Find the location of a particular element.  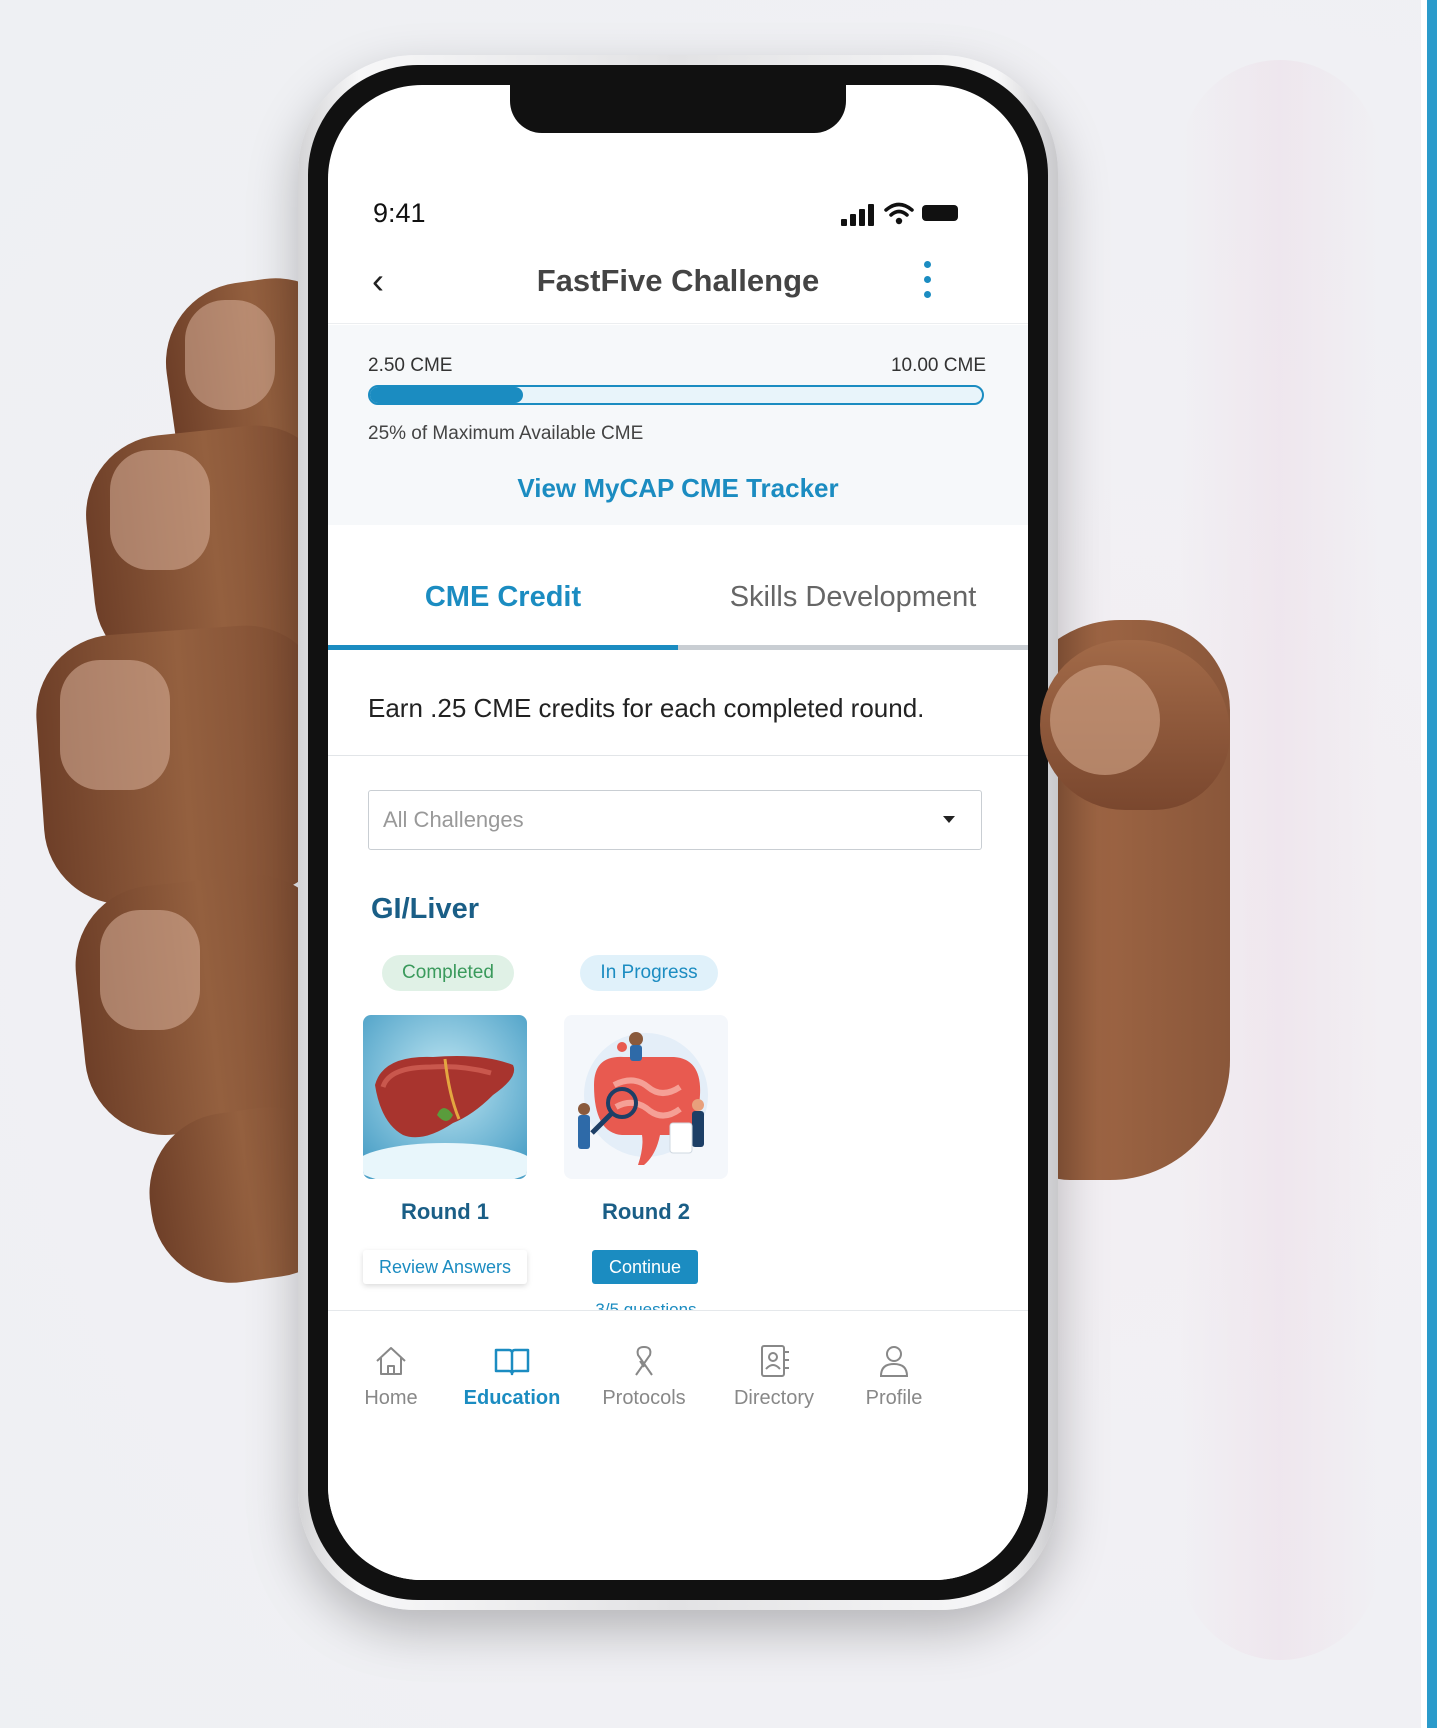

active-tab-indicator is located at coordinates (503, 647).